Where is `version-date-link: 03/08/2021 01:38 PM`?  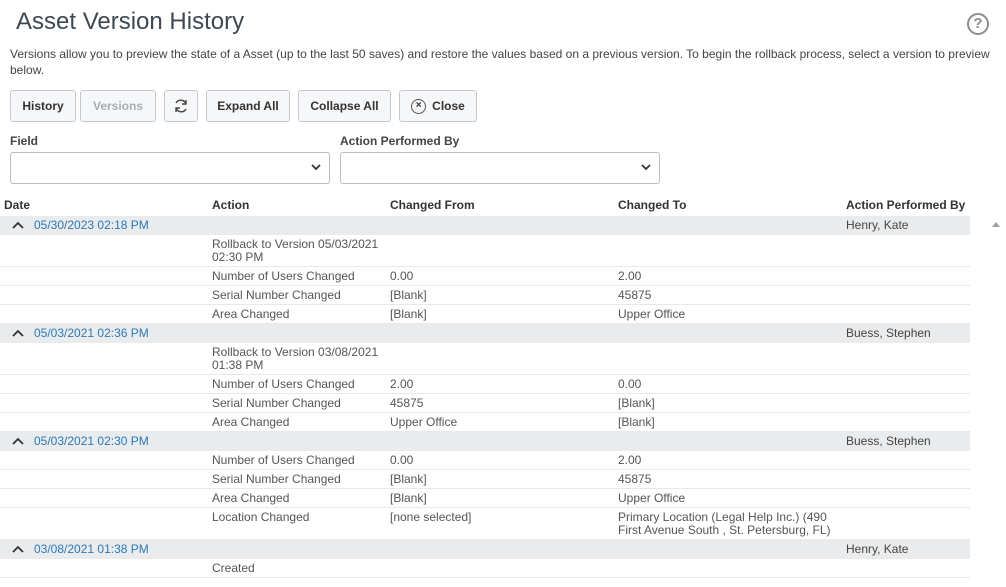 version-date-link: 03/08/2021 01:38 PM is located at coordinates (91, 549).